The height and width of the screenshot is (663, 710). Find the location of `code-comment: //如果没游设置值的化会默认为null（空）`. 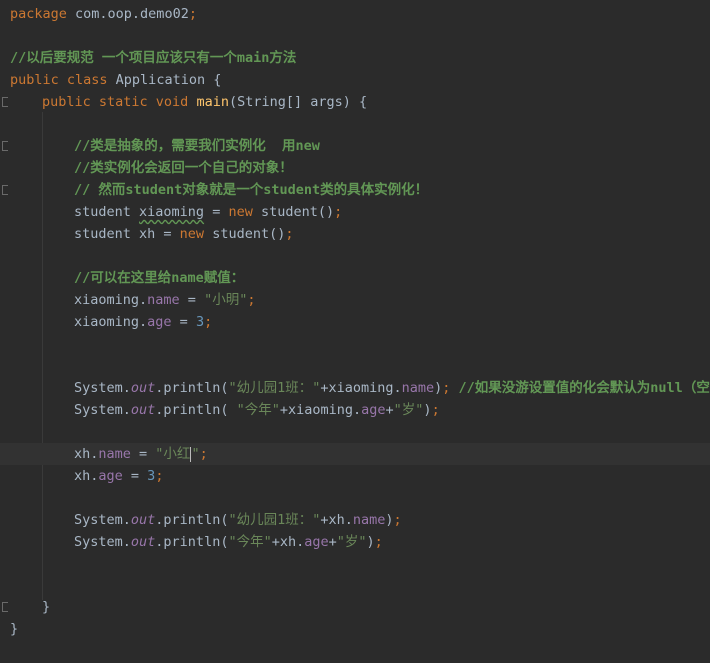

code-comment: //如果没游设置值的化会默认为null（空） is located at coordinates (584, 388).